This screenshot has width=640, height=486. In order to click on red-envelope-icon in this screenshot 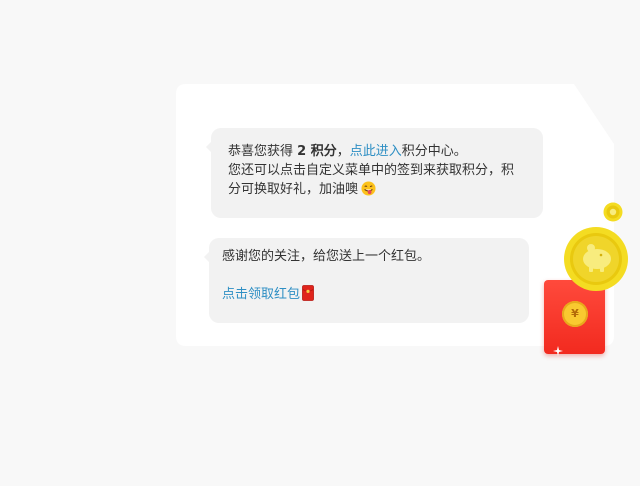, I will do `click(308, 293)`.